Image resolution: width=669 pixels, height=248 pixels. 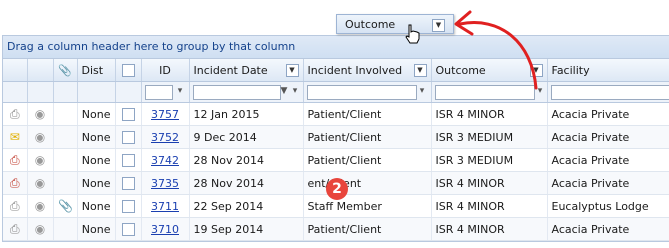 I want to click on column-header-select-all, so click(x=128, y=70).